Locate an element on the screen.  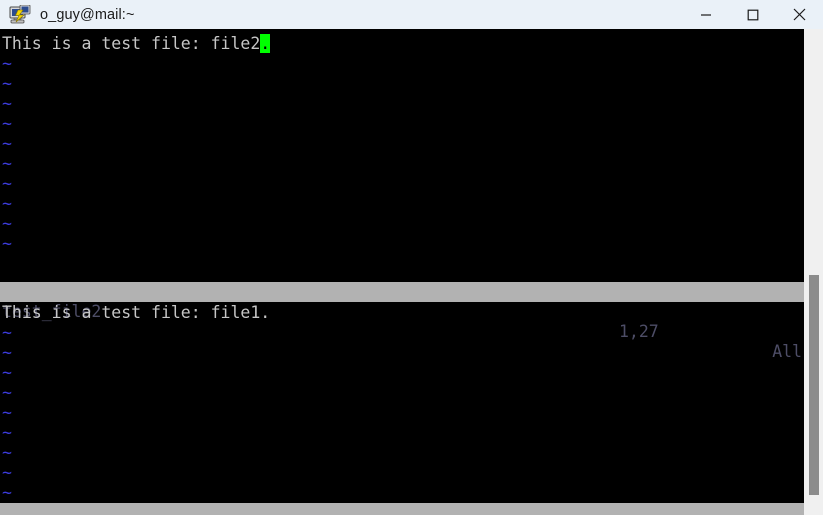
text-cursor: . is located at coordinates (265, 43).